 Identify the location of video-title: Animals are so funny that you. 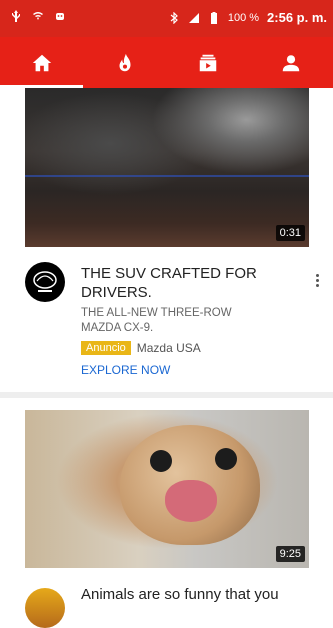
(180, 594).